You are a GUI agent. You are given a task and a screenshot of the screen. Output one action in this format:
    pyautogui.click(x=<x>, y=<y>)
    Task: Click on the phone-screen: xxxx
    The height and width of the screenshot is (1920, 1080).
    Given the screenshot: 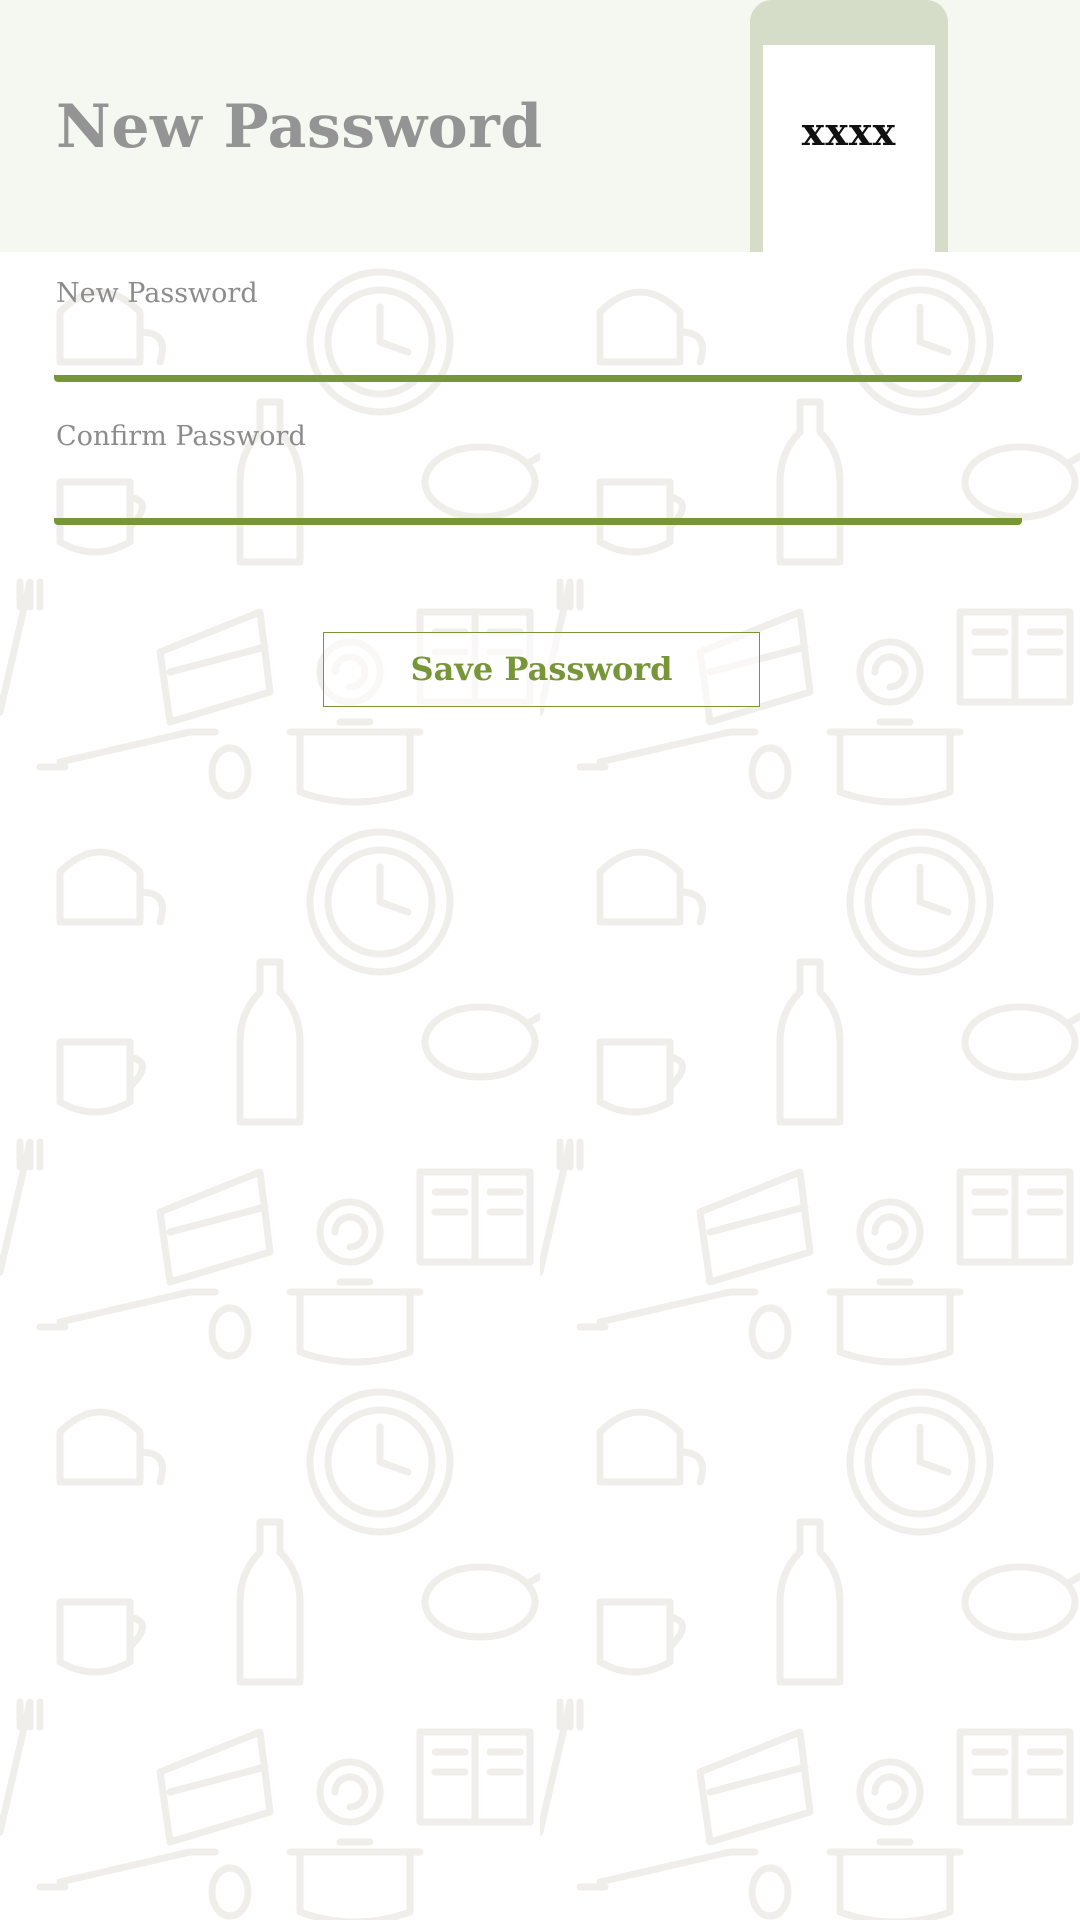 What is the action you would take?
    pyautogui.click(x=849, y=148)
    